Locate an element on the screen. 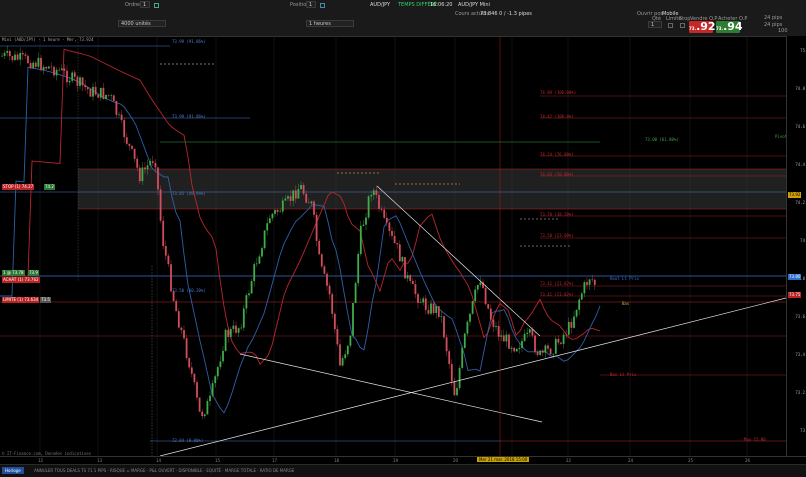  red-level-4: 74.03 (50.00%) is located at coordinates (557, 174).